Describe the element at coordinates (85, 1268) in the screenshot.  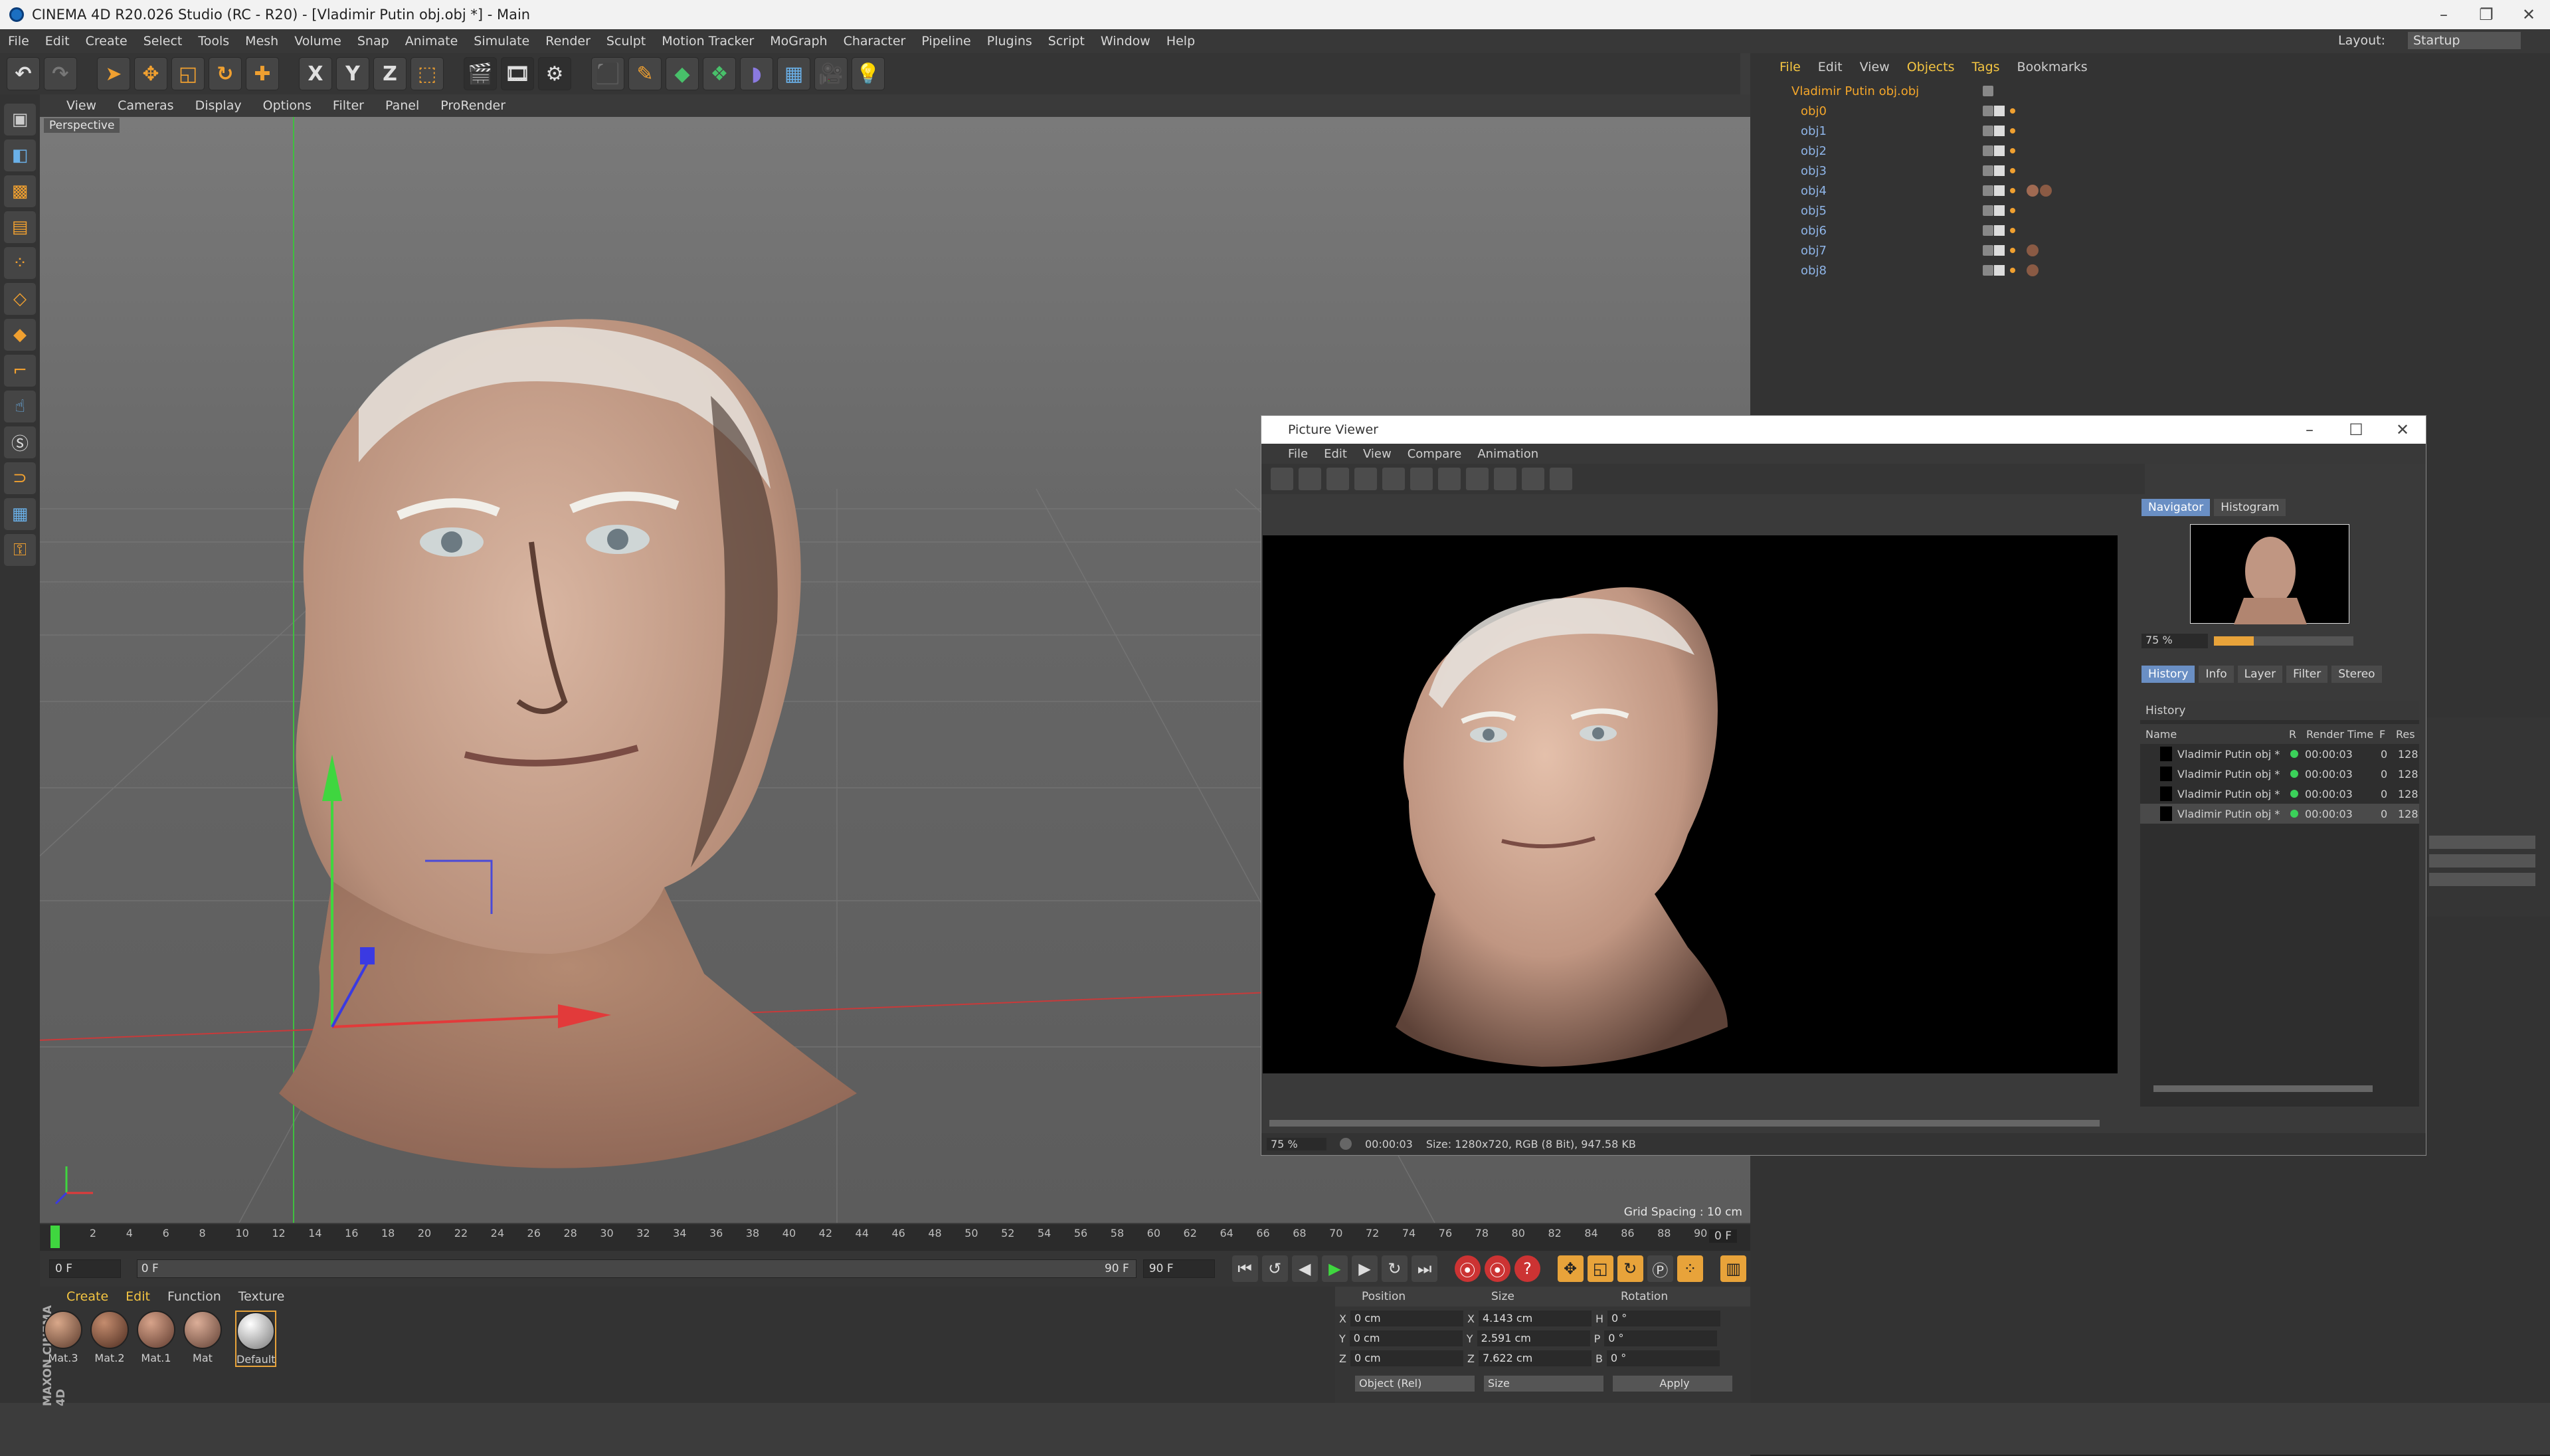
I see `start-frame-field: 0 F` at that location.